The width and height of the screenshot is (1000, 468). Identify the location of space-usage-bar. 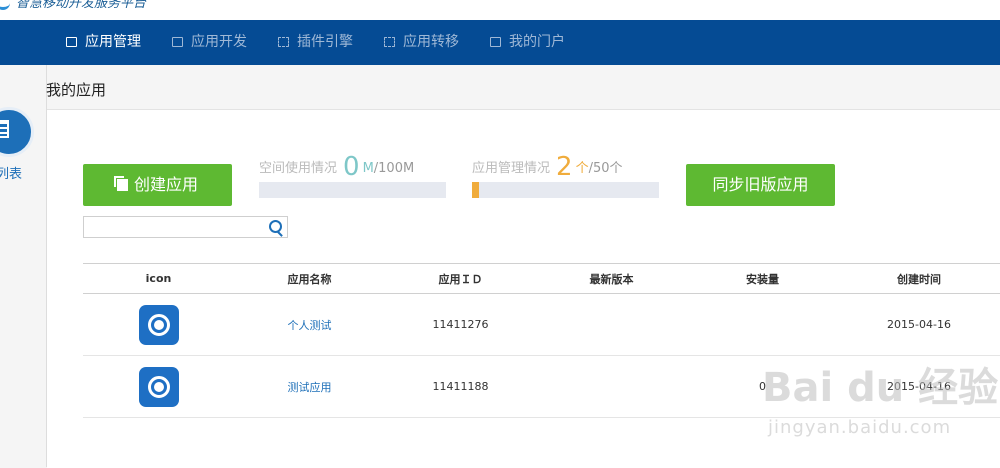
(352, 190).